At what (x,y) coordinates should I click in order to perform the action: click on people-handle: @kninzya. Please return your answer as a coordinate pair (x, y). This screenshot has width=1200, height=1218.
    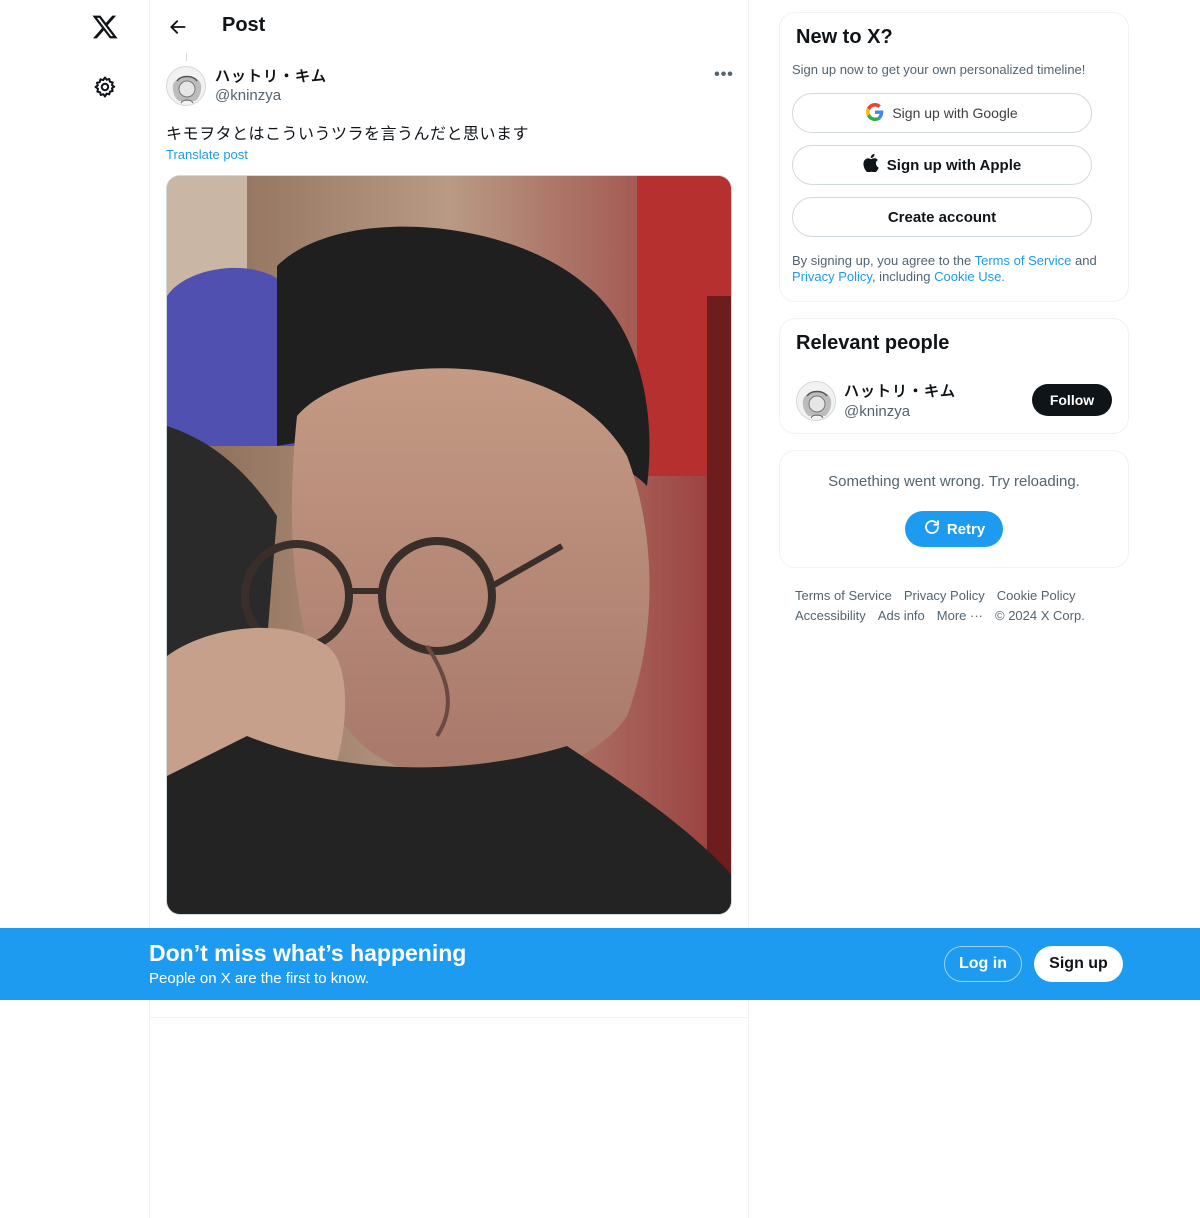
    Looking at the image, I should click on (877, 411).